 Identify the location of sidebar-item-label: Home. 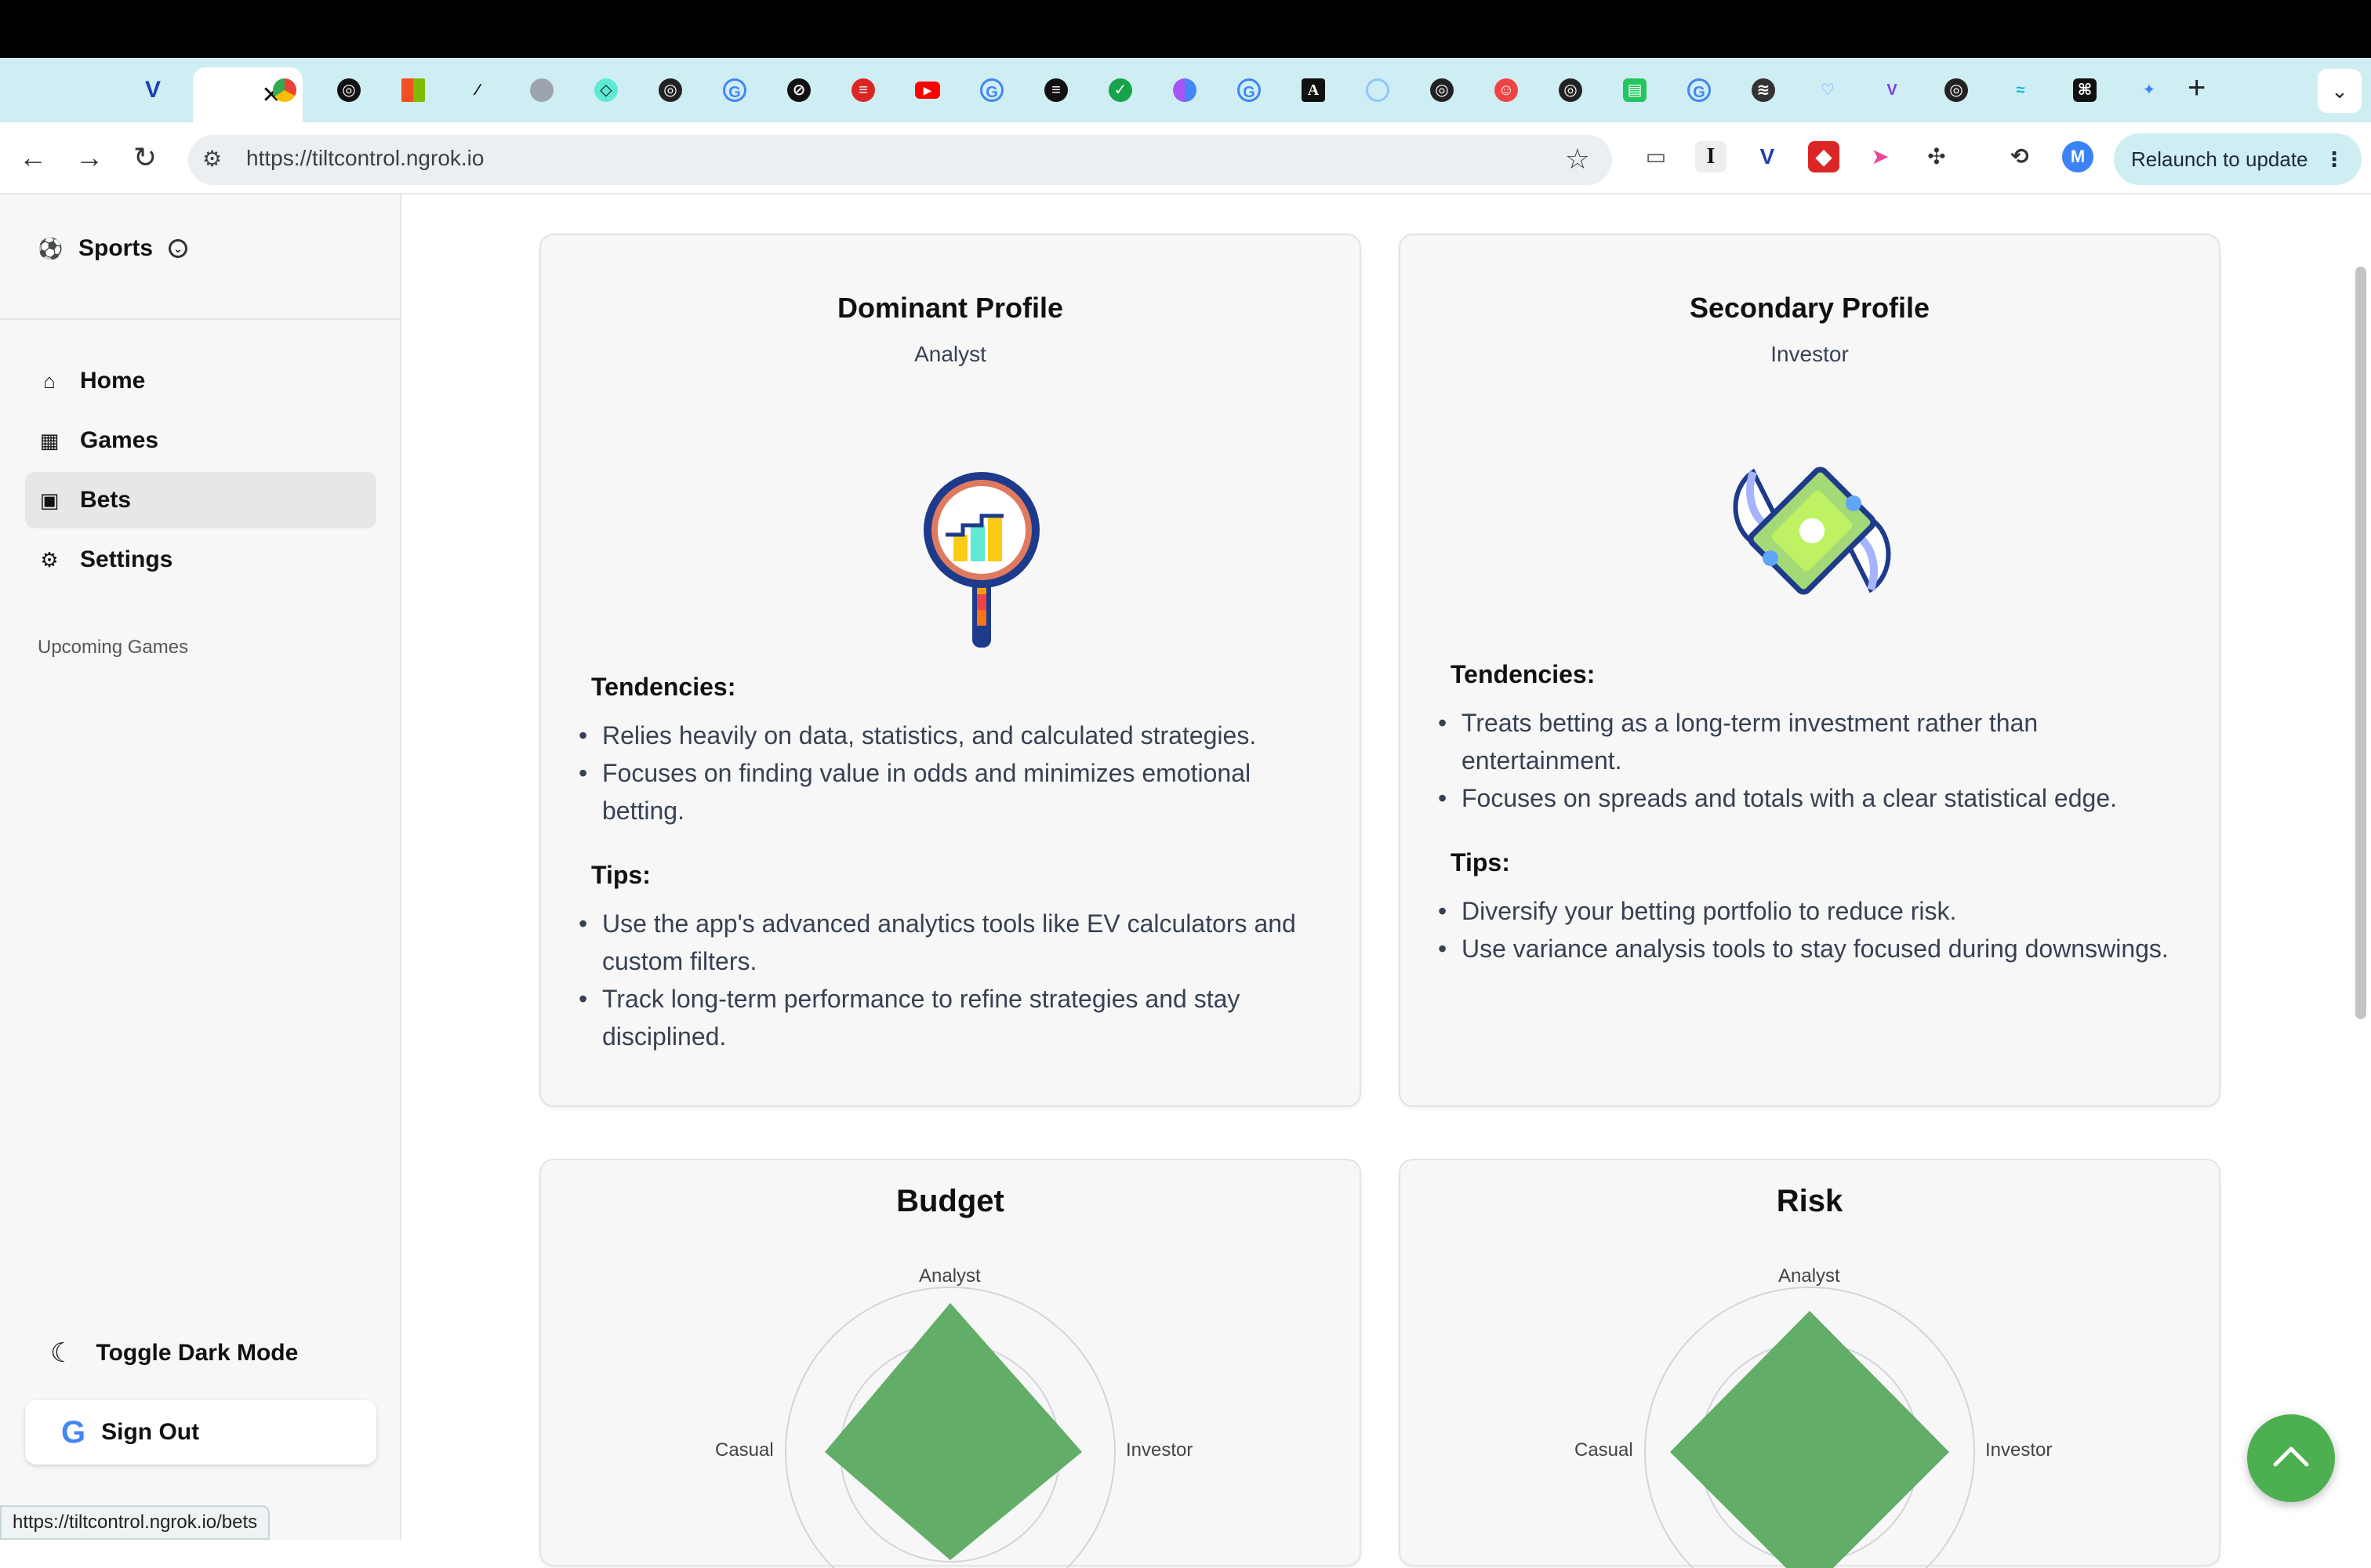
(113, 381).